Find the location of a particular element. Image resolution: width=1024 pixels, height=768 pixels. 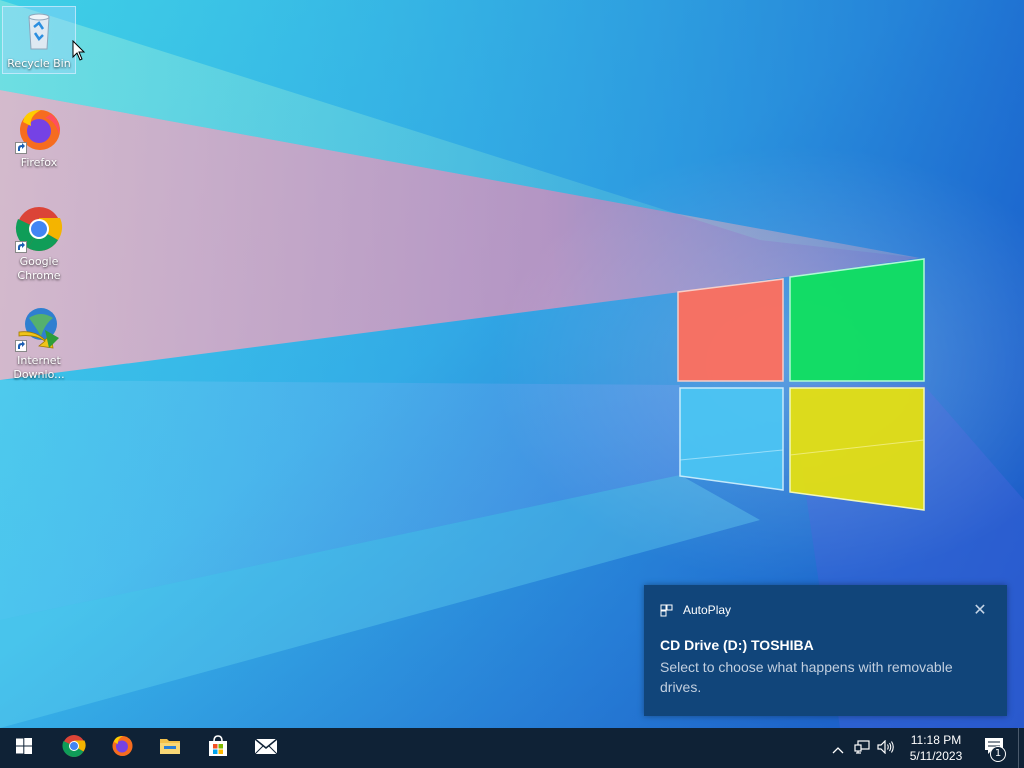

chevron-up-icon is located at coordinates (838, 748).